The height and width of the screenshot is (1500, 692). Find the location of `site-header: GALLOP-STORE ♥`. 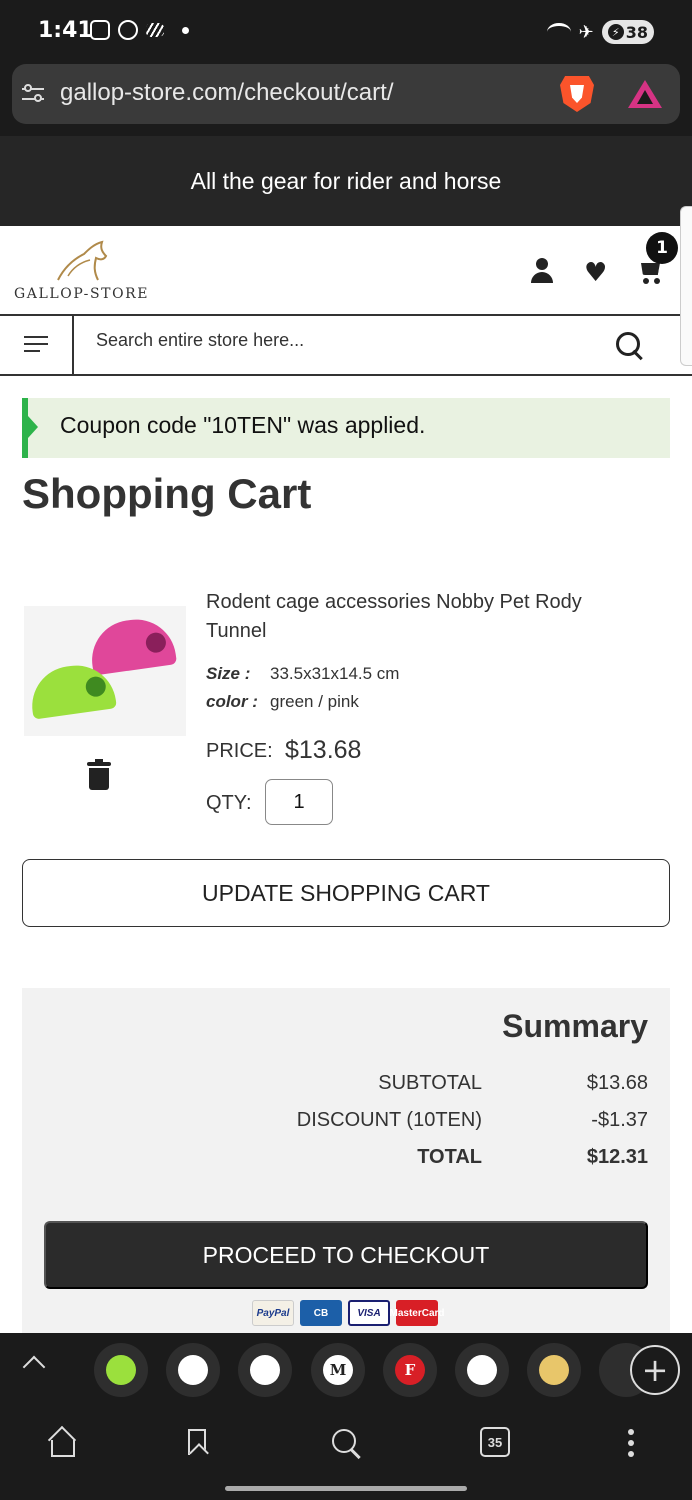

site-header: GALLOP-STORE ♥ is located at coordinates (346, 271).